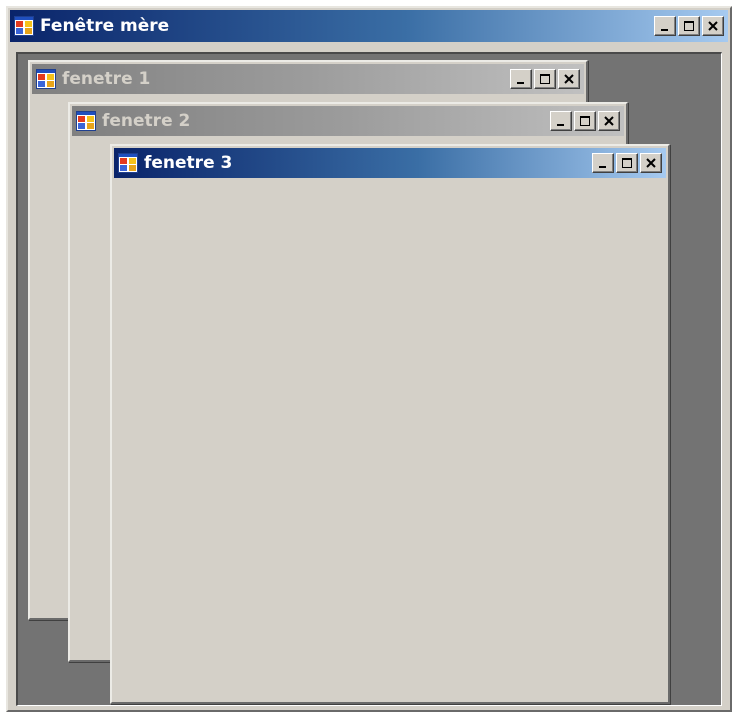 The image size is (734, 719). What do you see at coordinates (308, 79) in the screenshot?
I see `child-window-1-titlebar: fenetre 1` at bounding box center [308, 79].